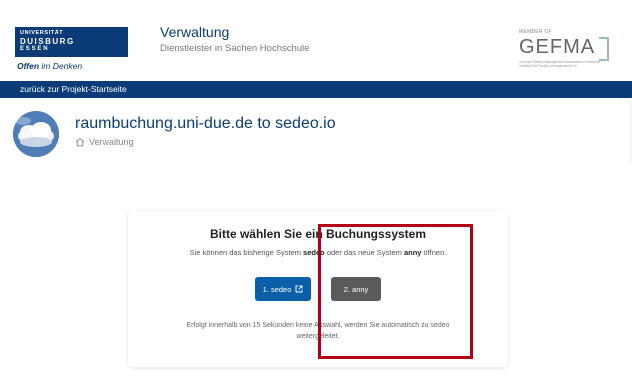 This screenshot has height=390, width=632. I want to click on breadcrumb-label: Verwaltung, so click(111, 142).